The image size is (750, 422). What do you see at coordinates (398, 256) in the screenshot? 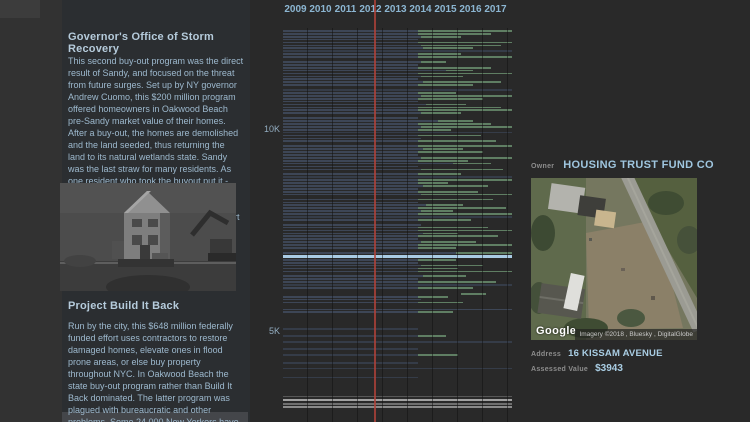
I see `selected-property-row` at bounding box center [398, 256].